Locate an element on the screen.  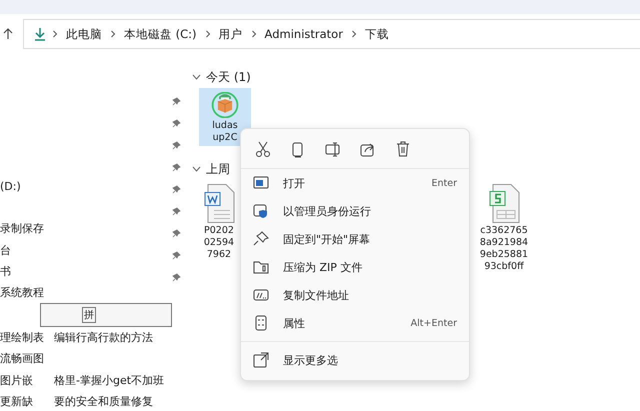
menu-item: 复制文件地址 is located at coordinates (355, 295).